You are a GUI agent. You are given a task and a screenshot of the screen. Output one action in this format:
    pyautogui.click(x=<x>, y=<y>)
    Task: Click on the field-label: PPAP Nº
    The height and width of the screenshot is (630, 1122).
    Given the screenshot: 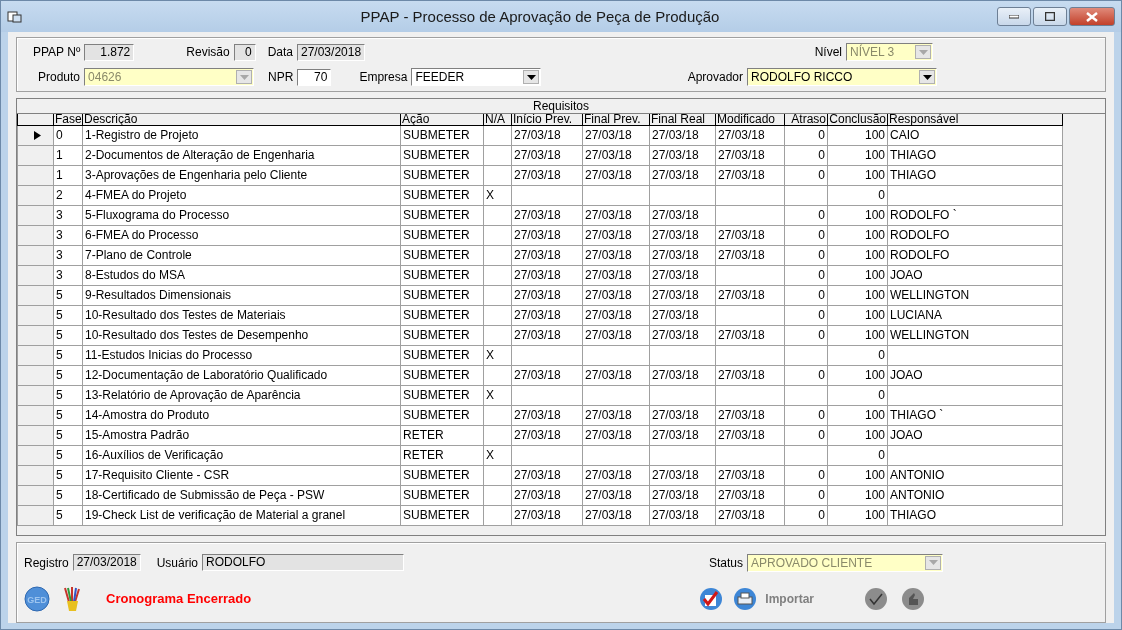 What is the action you would take?
    pyautogui.click(x=57, y=52)
    